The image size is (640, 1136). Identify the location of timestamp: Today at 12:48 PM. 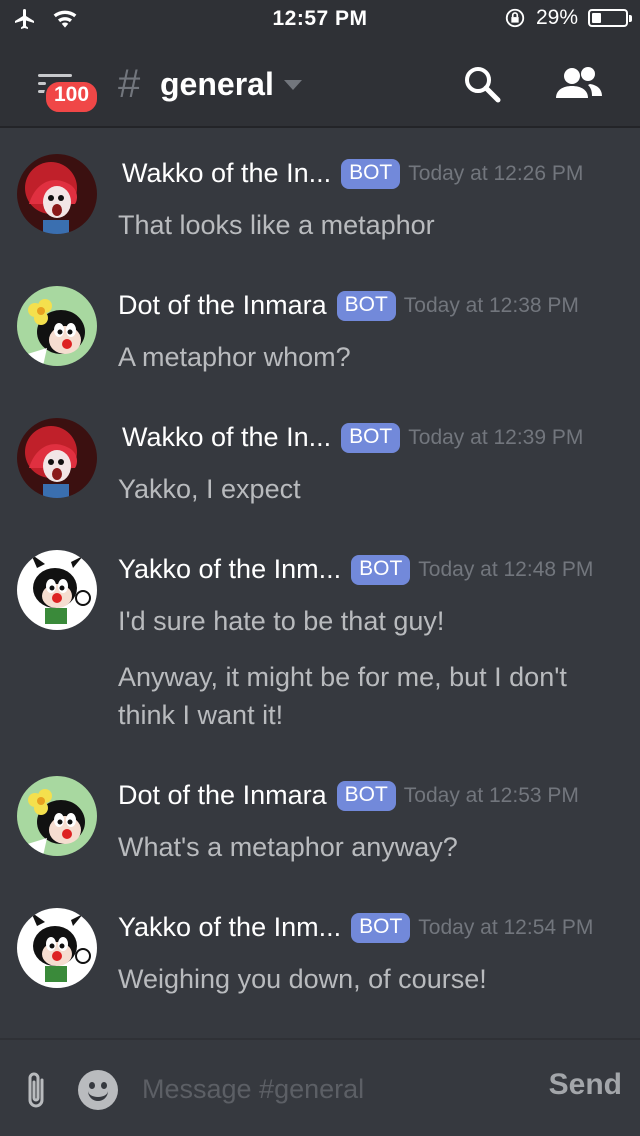
(506, 569).